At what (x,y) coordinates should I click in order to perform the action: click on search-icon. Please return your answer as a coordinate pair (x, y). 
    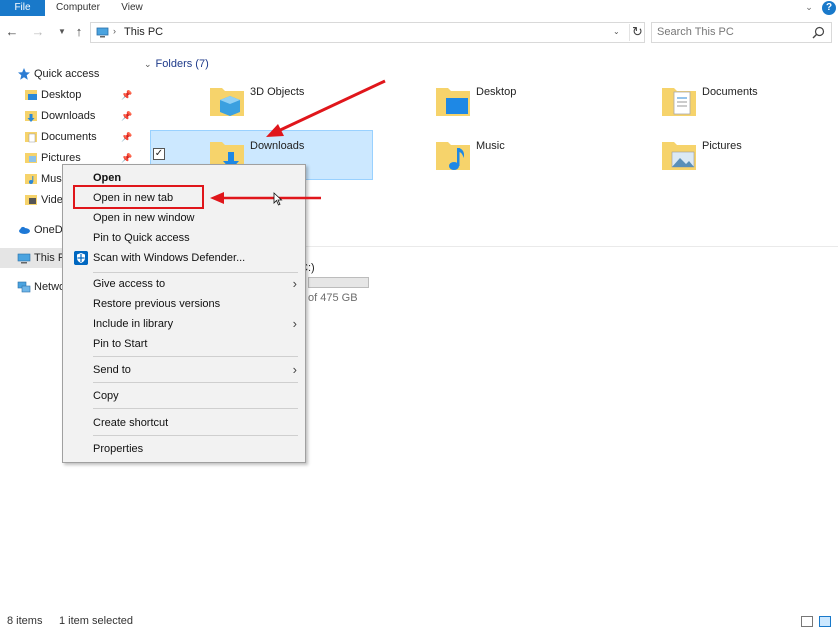
    Looking at the image, I should click on (818, 32).